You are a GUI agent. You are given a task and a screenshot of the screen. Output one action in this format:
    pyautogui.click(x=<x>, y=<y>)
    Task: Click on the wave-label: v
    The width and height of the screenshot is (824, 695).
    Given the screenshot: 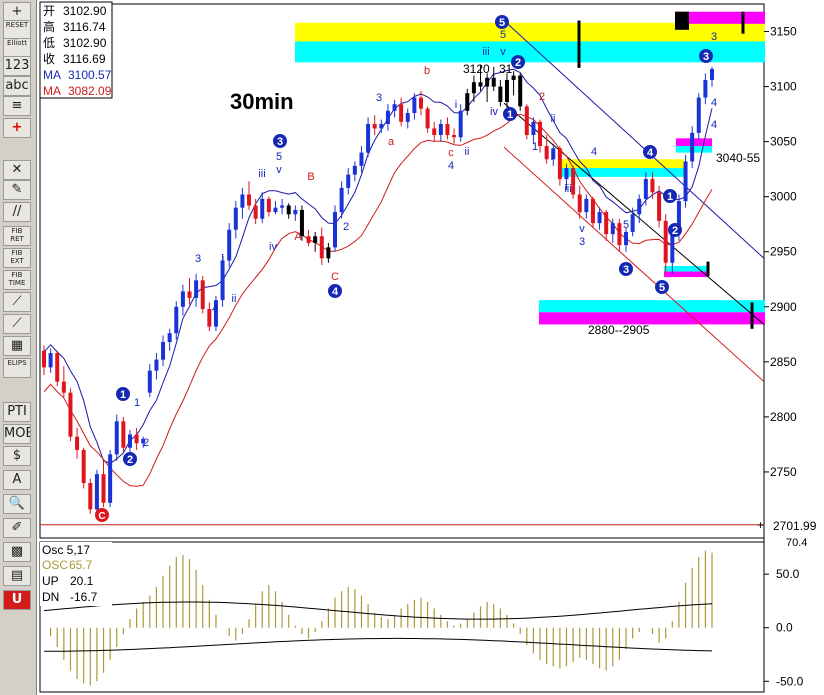 What is the action you would take?
    pyautogui.click(x=279, y=170)
    